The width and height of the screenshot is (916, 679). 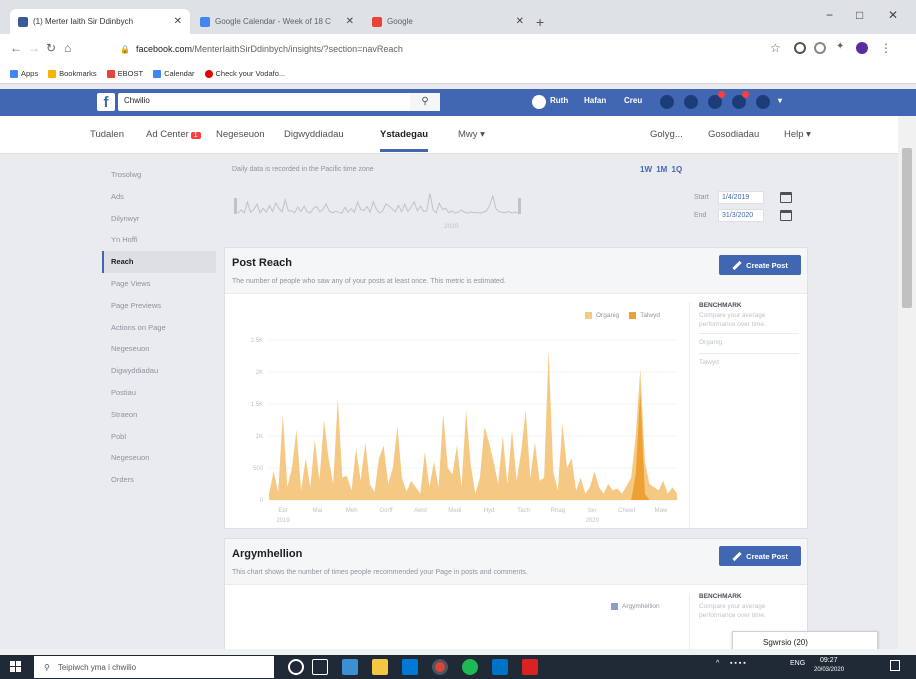 I want to click on chrome-icon, so click(x=440, y=667).